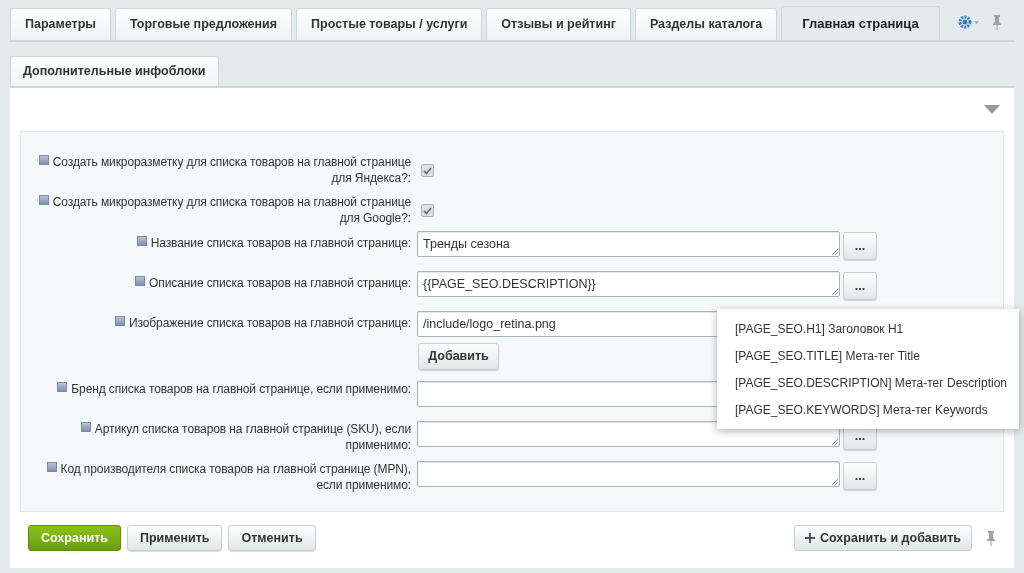  Describe the element at coordinates (114, 71) in the screenshot. I see `tab: Дополнительные инфоблоки` at that location.